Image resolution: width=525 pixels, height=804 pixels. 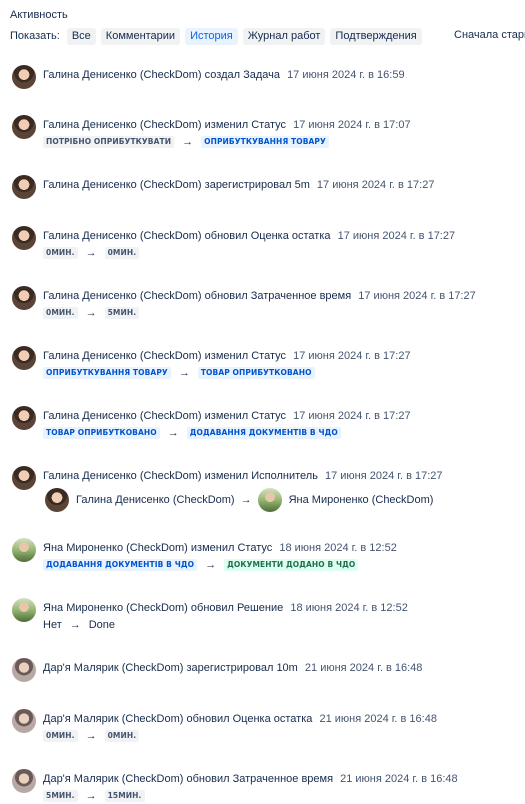 I want to click on field-name: Задача, so click(x=261, y=75).